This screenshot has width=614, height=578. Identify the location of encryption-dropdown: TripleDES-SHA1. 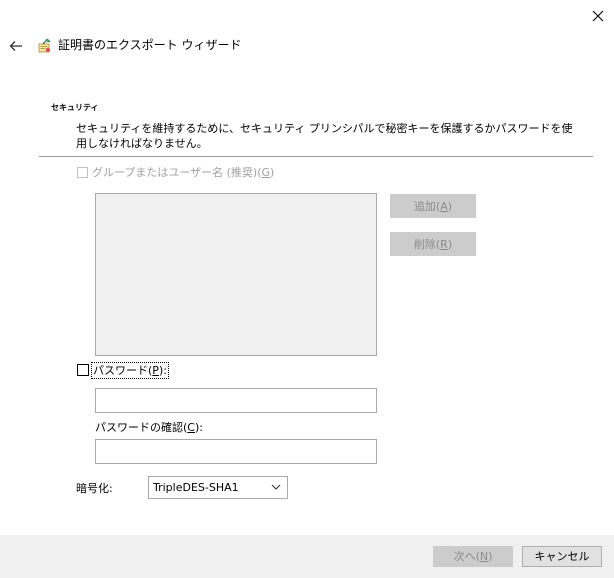
(218, 487).